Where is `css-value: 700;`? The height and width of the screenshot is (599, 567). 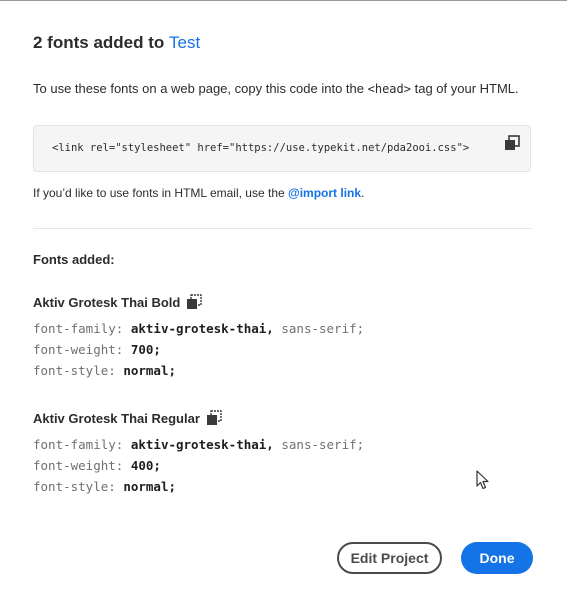 css-value: 700; is located at coordinates (145, 349).